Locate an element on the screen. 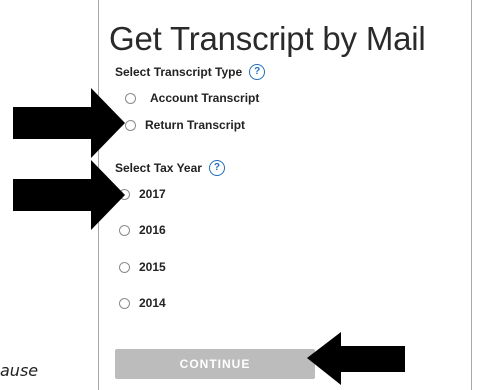  transcript-type-help-icon: ? is located at coordinates (257, 72).